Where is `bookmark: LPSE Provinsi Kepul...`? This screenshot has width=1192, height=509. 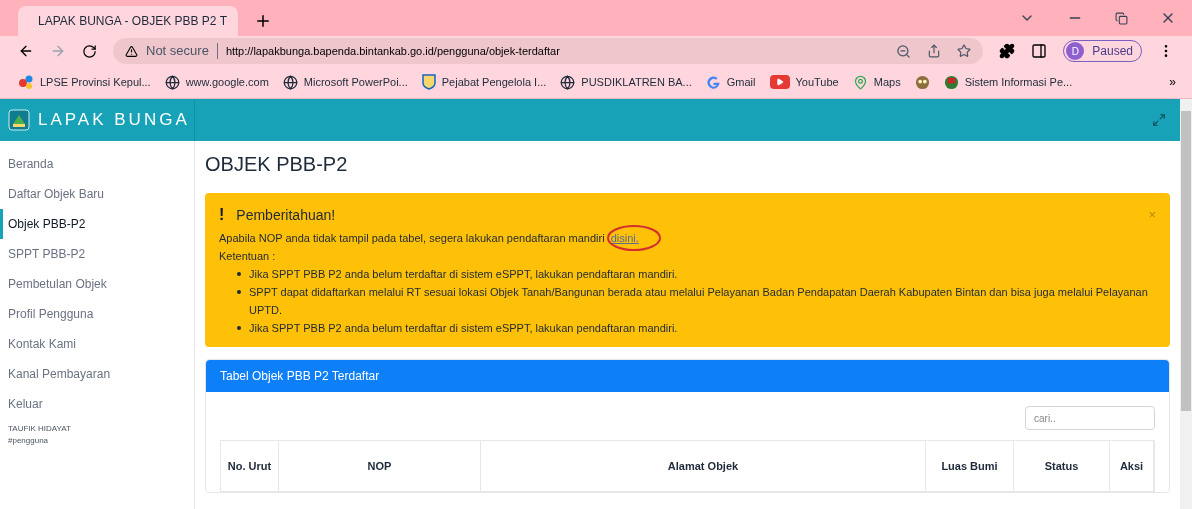
bookmark: LPSE Provinsi Kepul... is located at coordinates (84, 82).